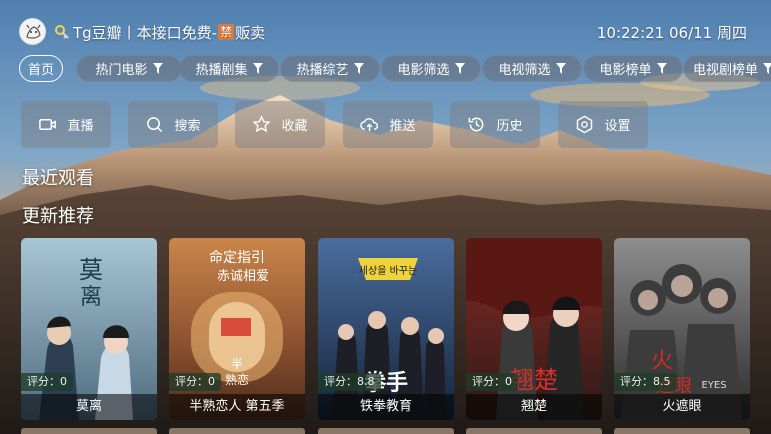 The height and width of the screenshot is (434, 771). What do you see at coordinates (524, 70) in the screenshot?
I see `nav-chip-label: 电视筛选` at bounding box center [524, 70].